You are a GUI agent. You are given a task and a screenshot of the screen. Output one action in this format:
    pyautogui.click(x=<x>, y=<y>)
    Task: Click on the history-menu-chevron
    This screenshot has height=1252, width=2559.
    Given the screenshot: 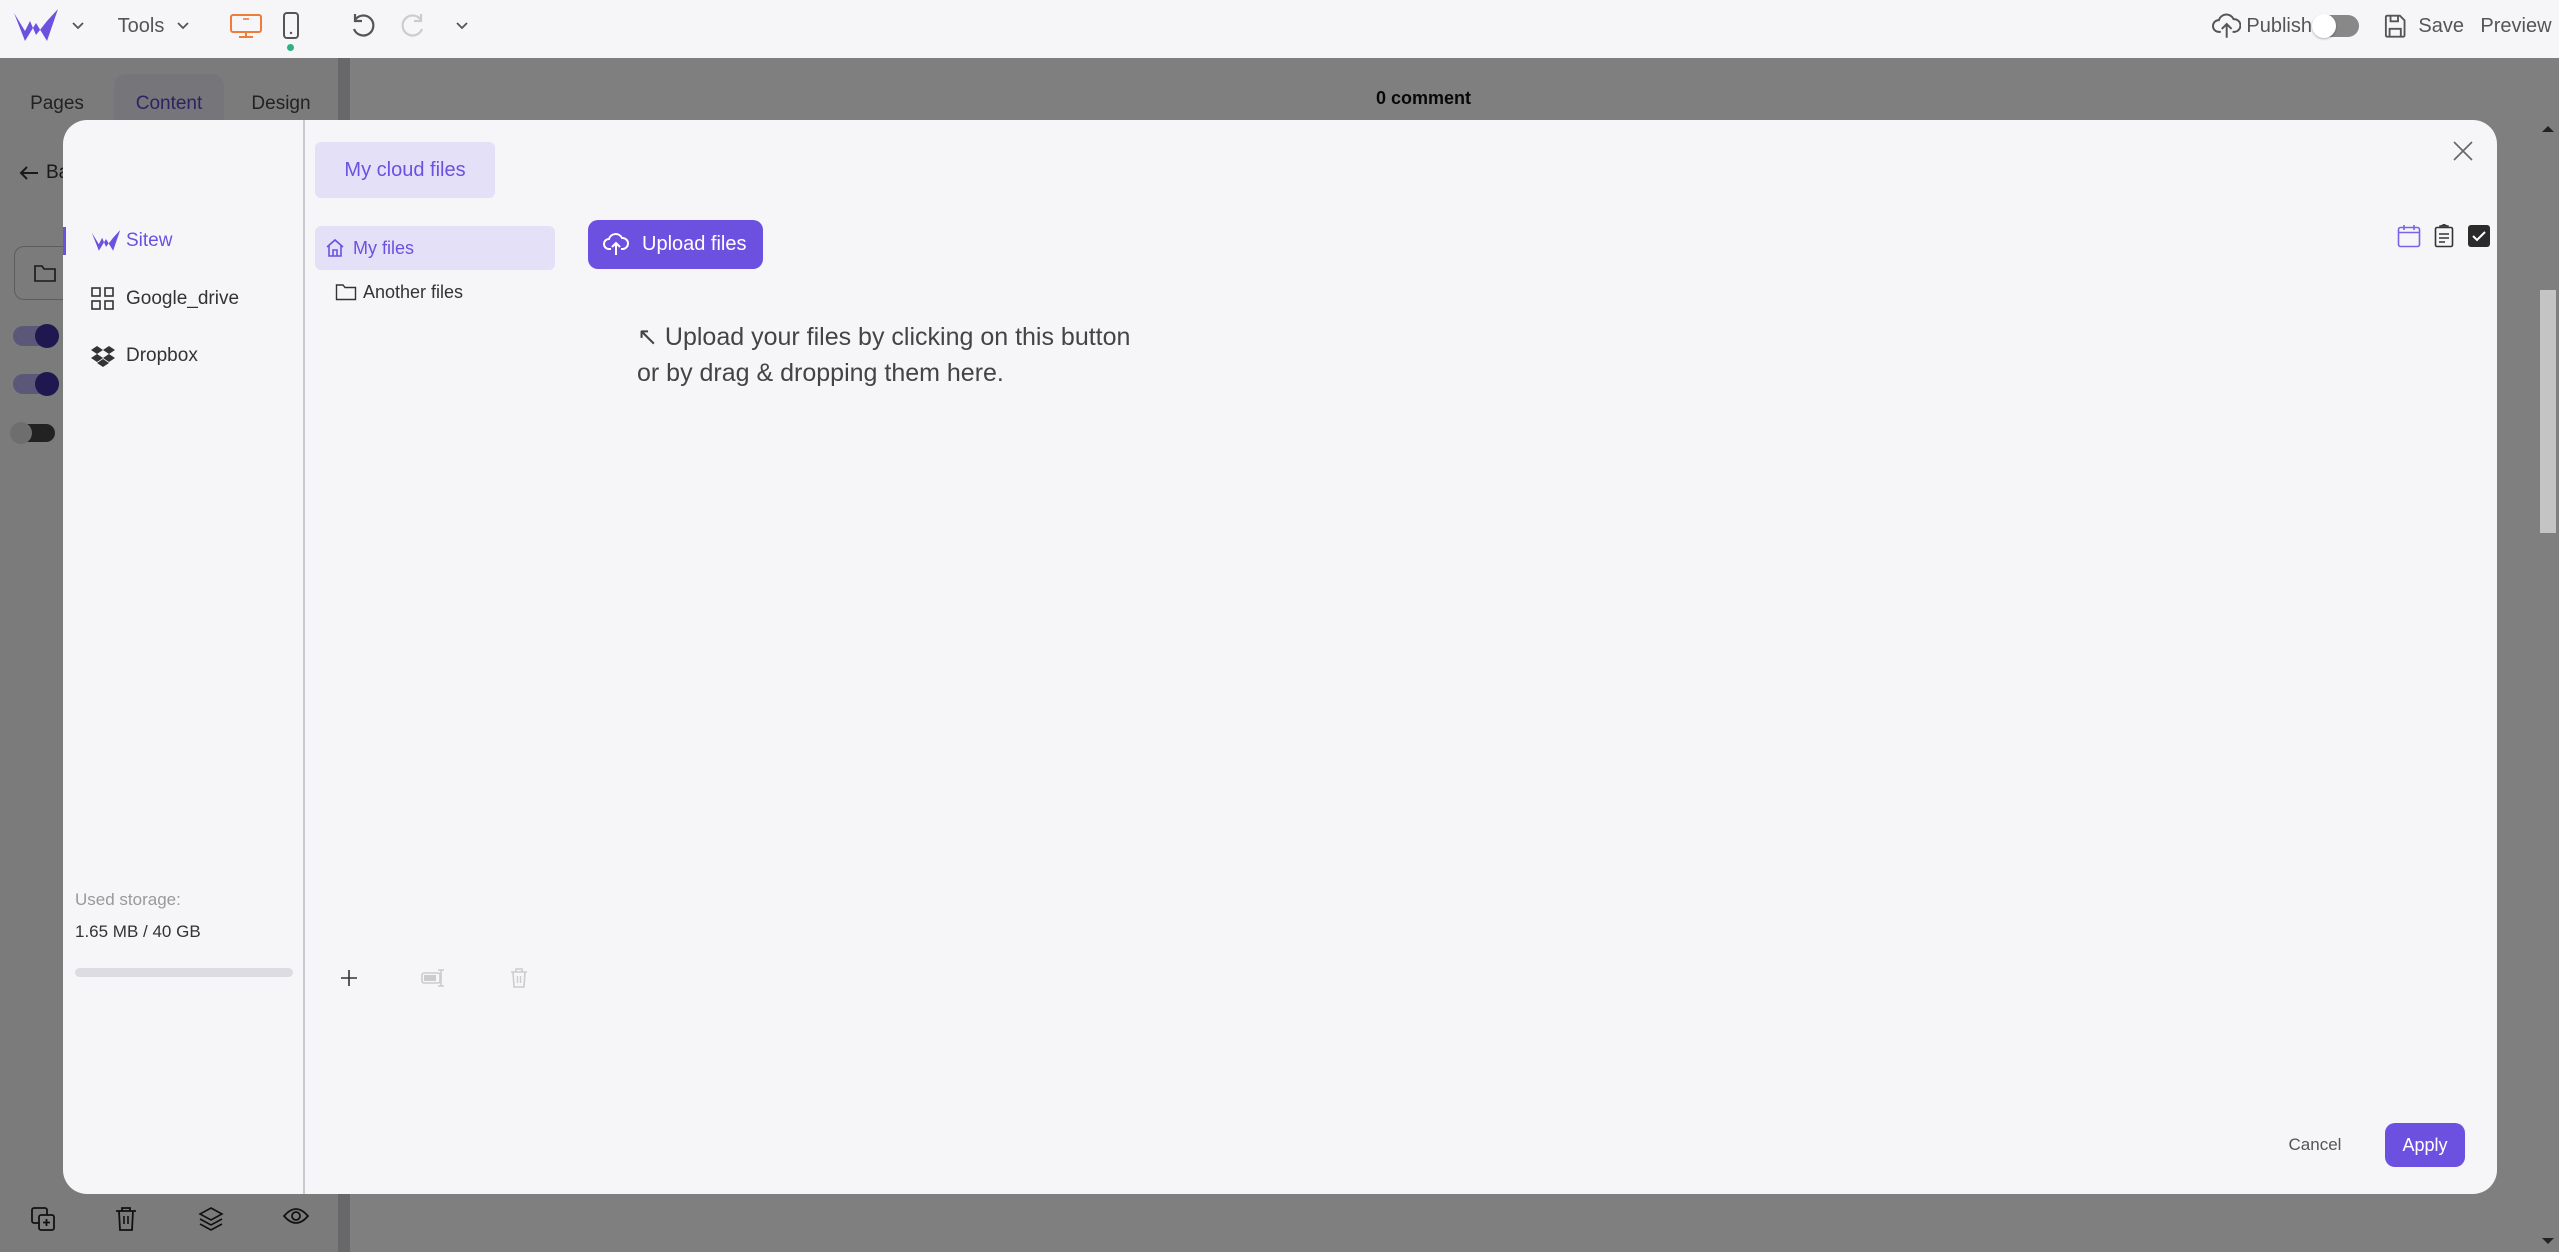 What is the action you would take?
    pyautogui.click(x=462, y=26)
    